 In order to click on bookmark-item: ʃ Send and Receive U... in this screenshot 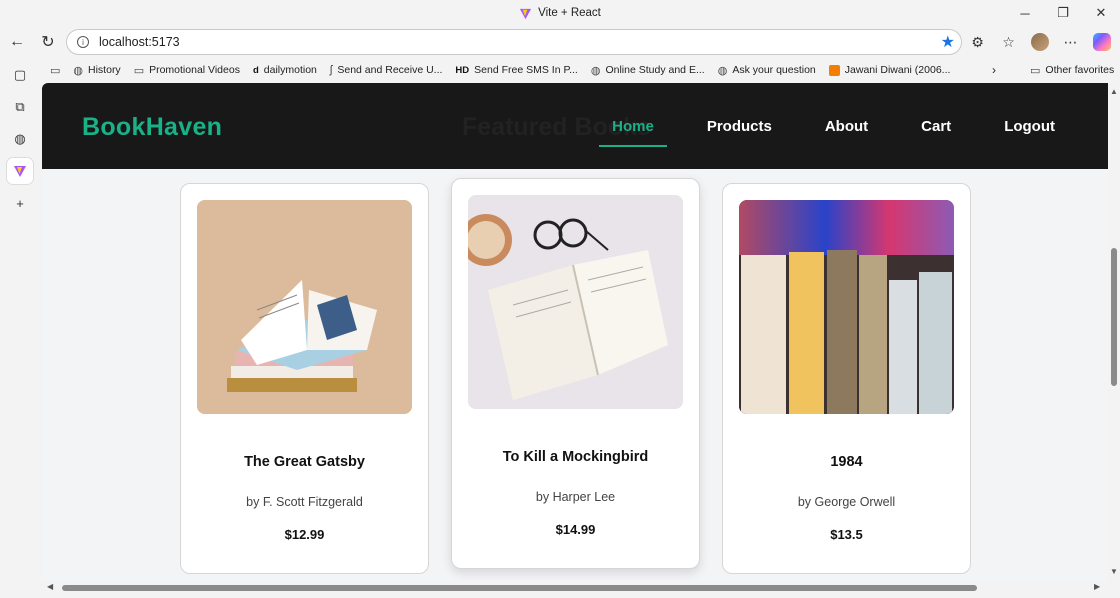, I will do `click(386, 70)`.